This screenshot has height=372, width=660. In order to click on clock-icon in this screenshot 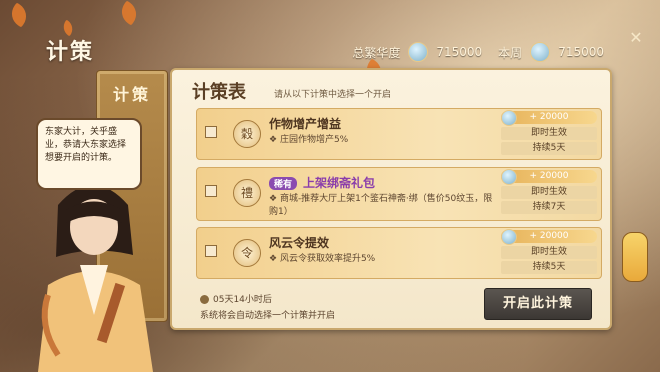, I will do `click(204, 299)`.